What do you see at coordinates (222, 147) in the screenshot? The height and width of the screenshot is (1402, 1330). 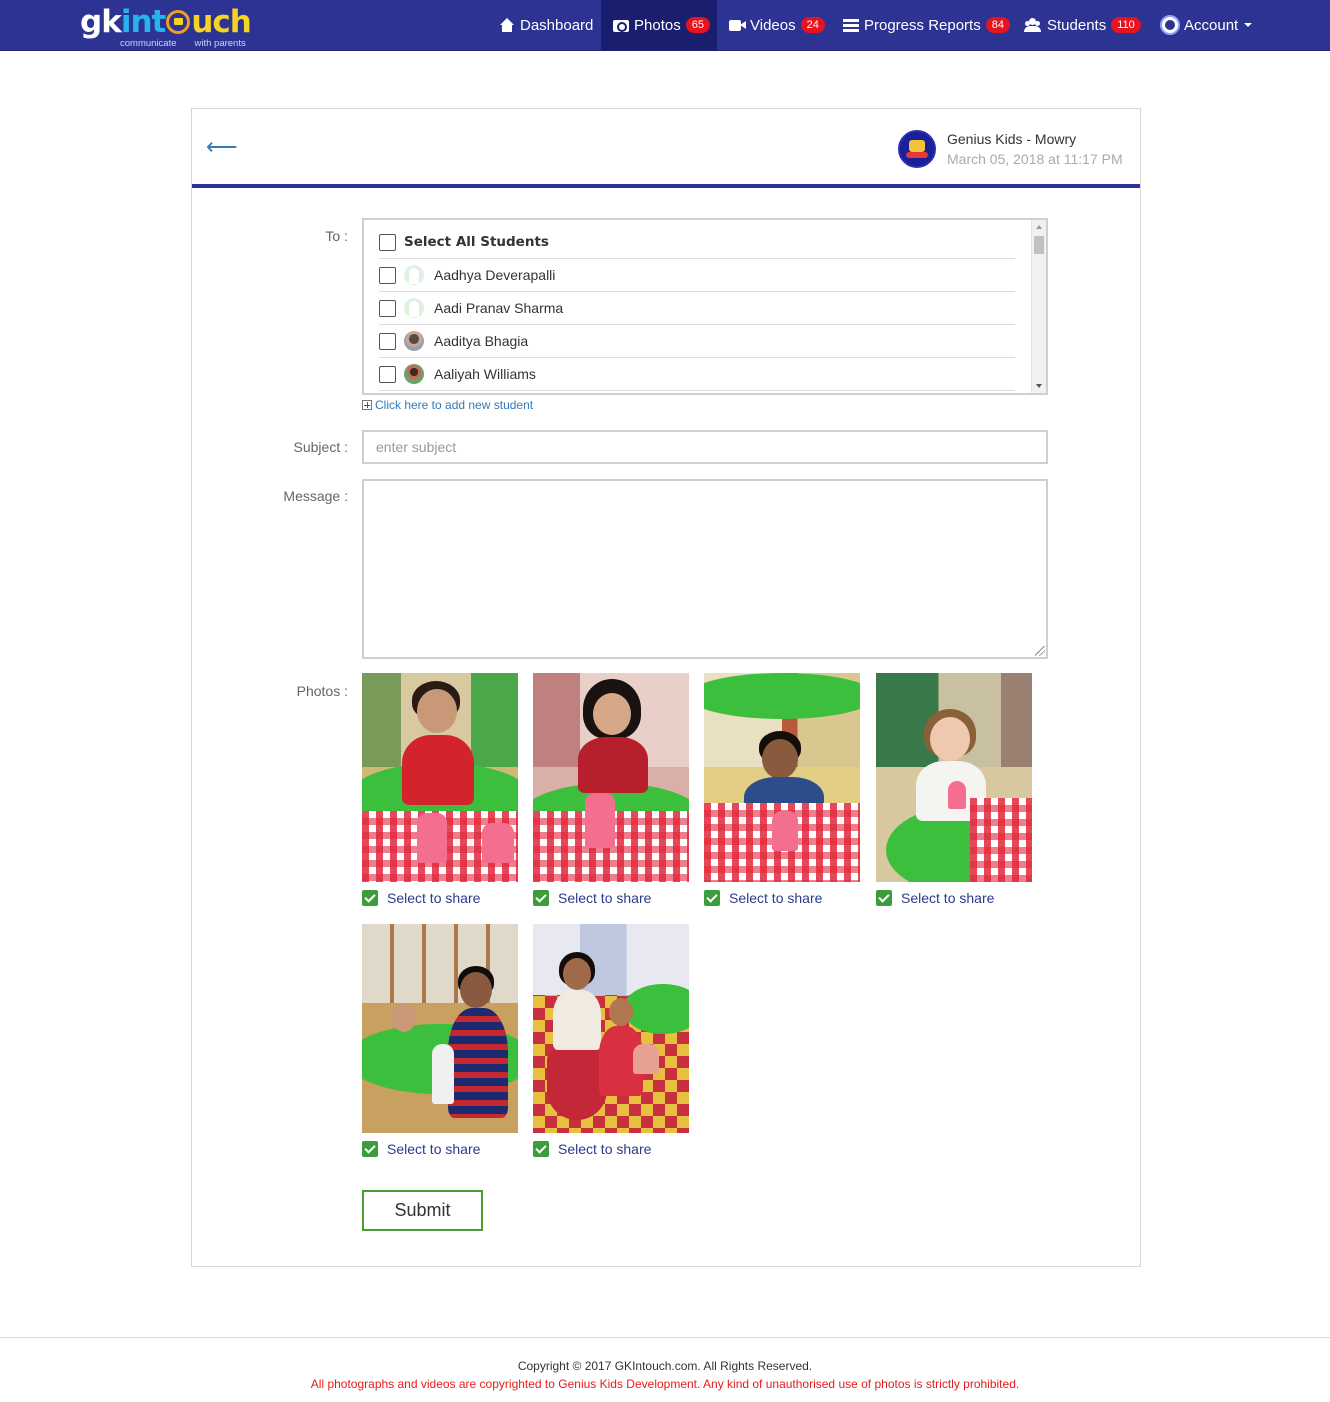 I see `back-arrow-icon: ⟵` at bounding box center [222, 147].